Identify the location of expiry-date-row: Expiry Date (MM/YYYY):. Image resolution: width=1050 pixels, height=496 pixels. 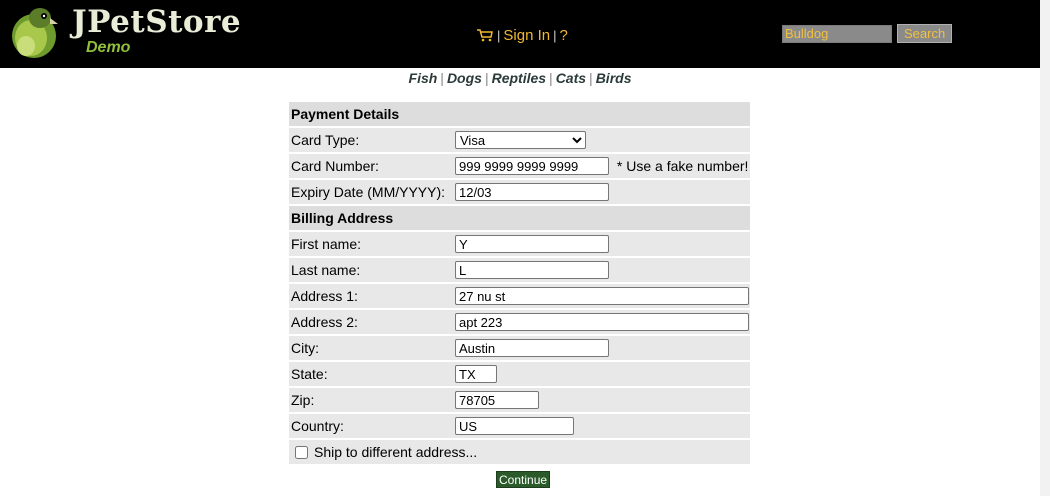
(519, 192).